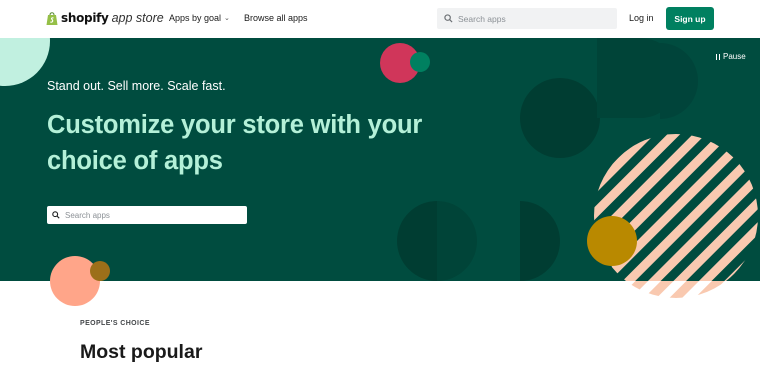 The width and height of the screenshot is (760, 375). I want to click on sign-up-button: Sign up, so click(690, 18).